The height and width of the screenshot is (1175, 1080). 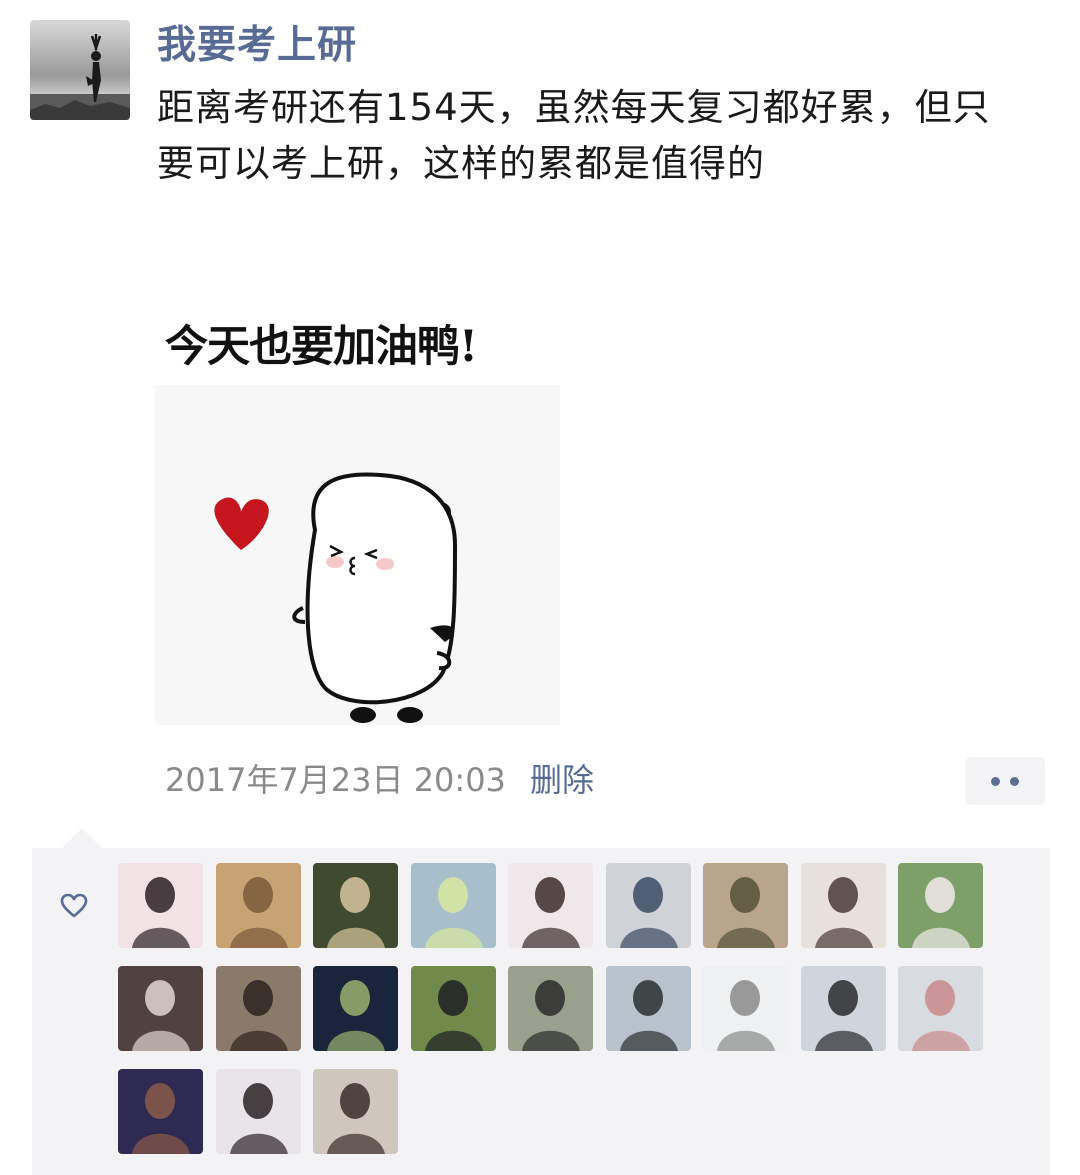 I want to click on likes-panel-arrow, so click(x=82, y=838).